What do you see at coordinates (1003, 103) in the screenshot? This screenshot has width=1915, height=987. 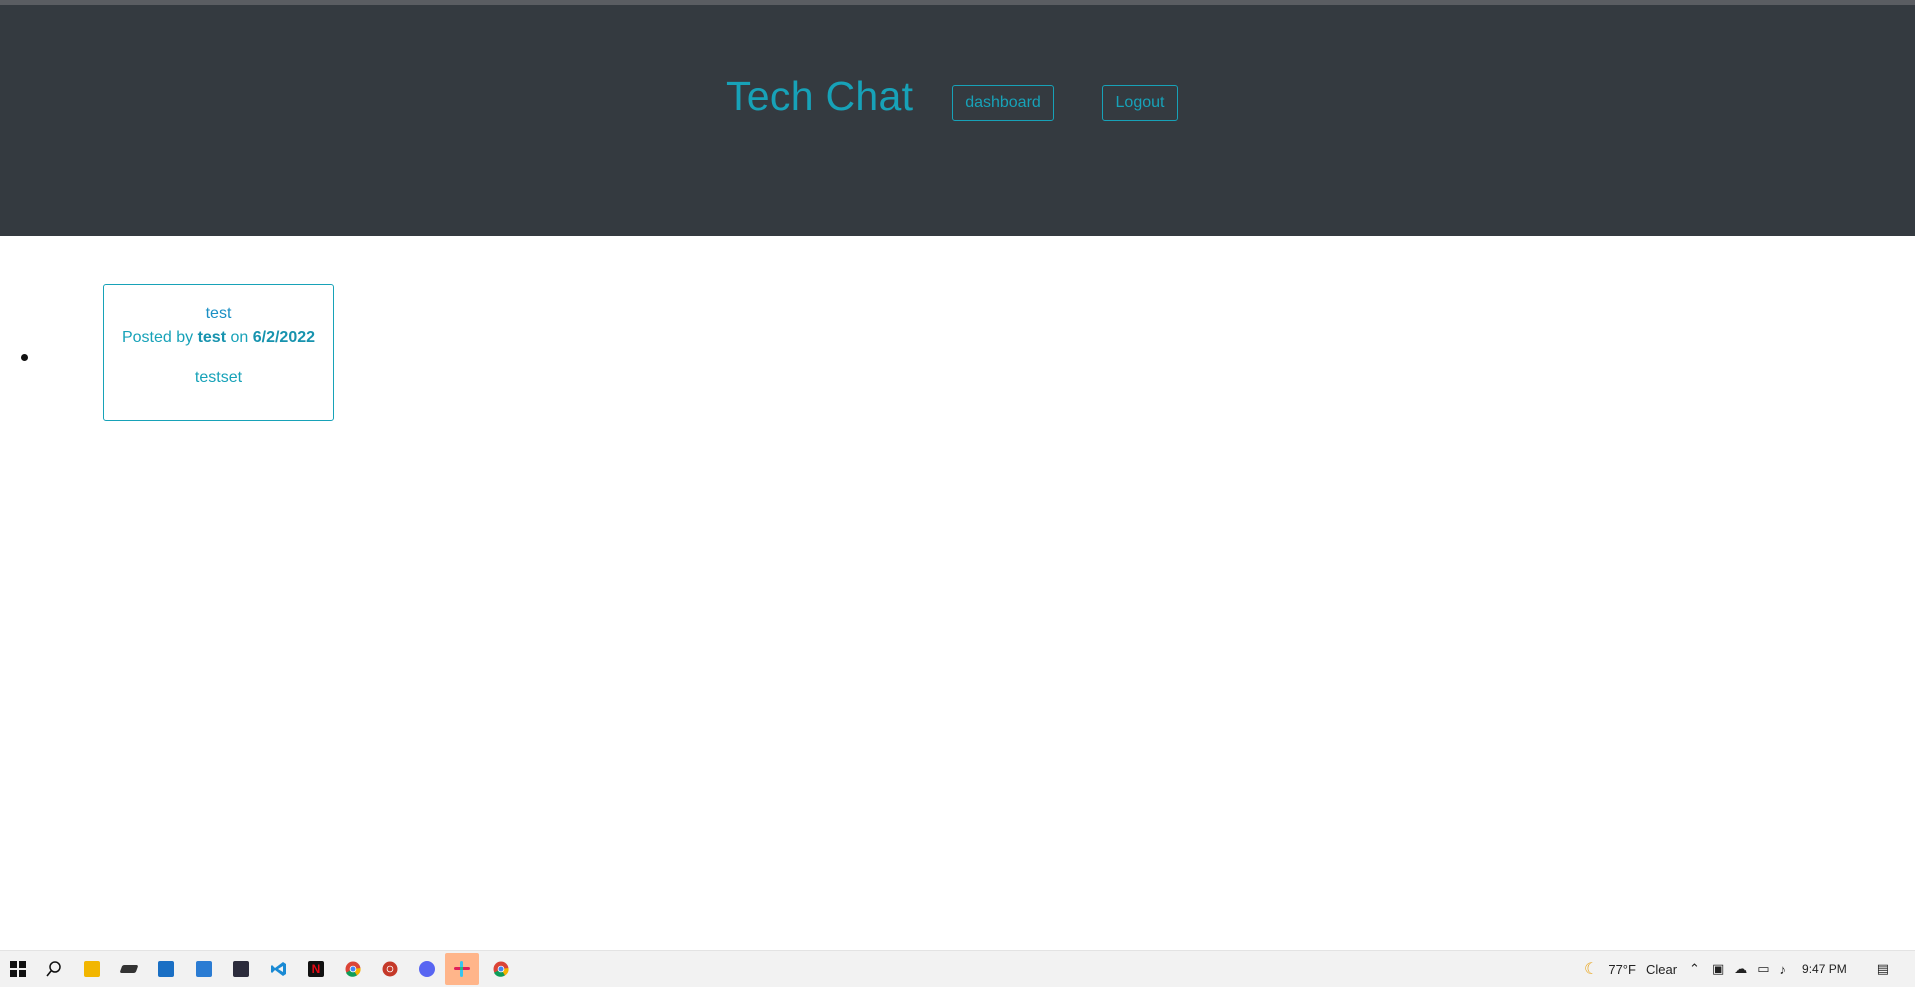 I see `dashboard-button: dashboard` at bounding box center [1003, 103].